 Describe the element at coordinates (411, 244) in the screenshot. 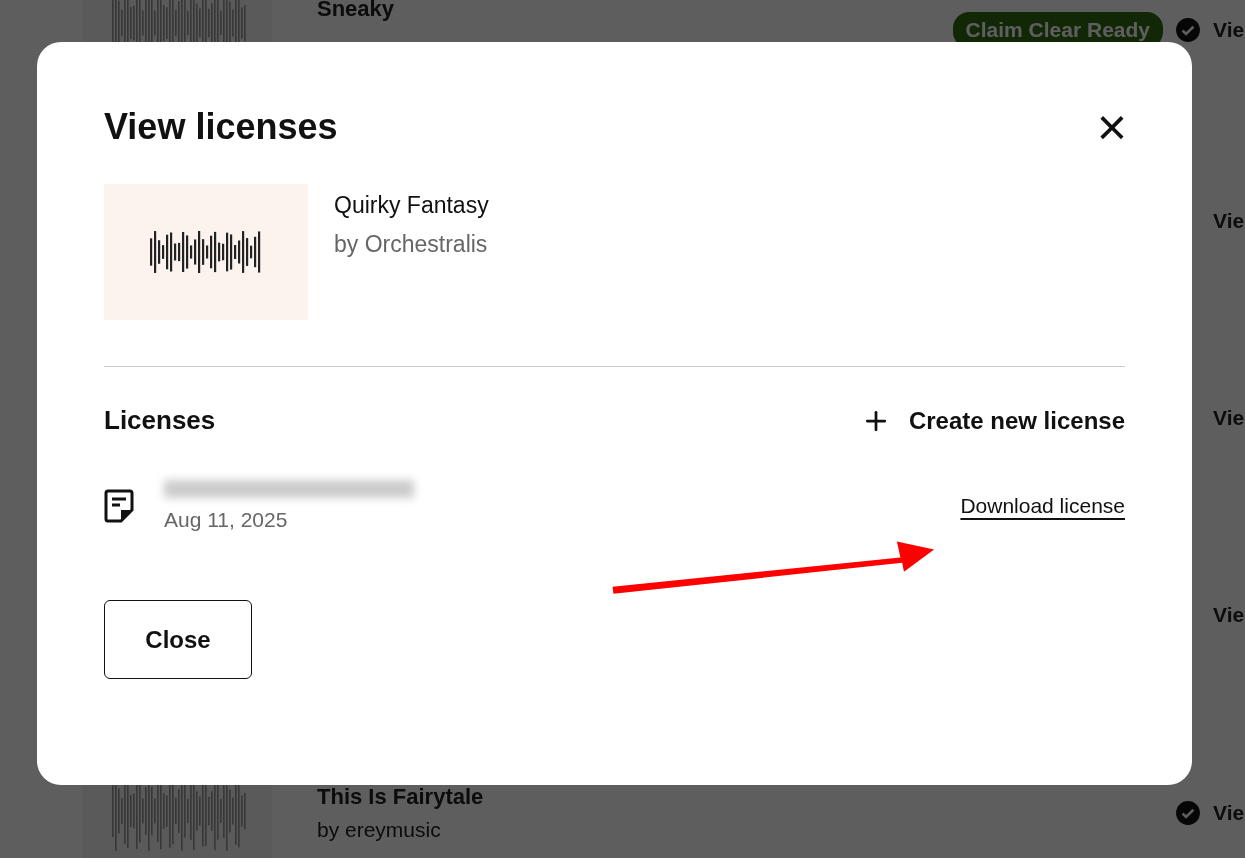

I see `track-artist: by Orchestralis` at that location.